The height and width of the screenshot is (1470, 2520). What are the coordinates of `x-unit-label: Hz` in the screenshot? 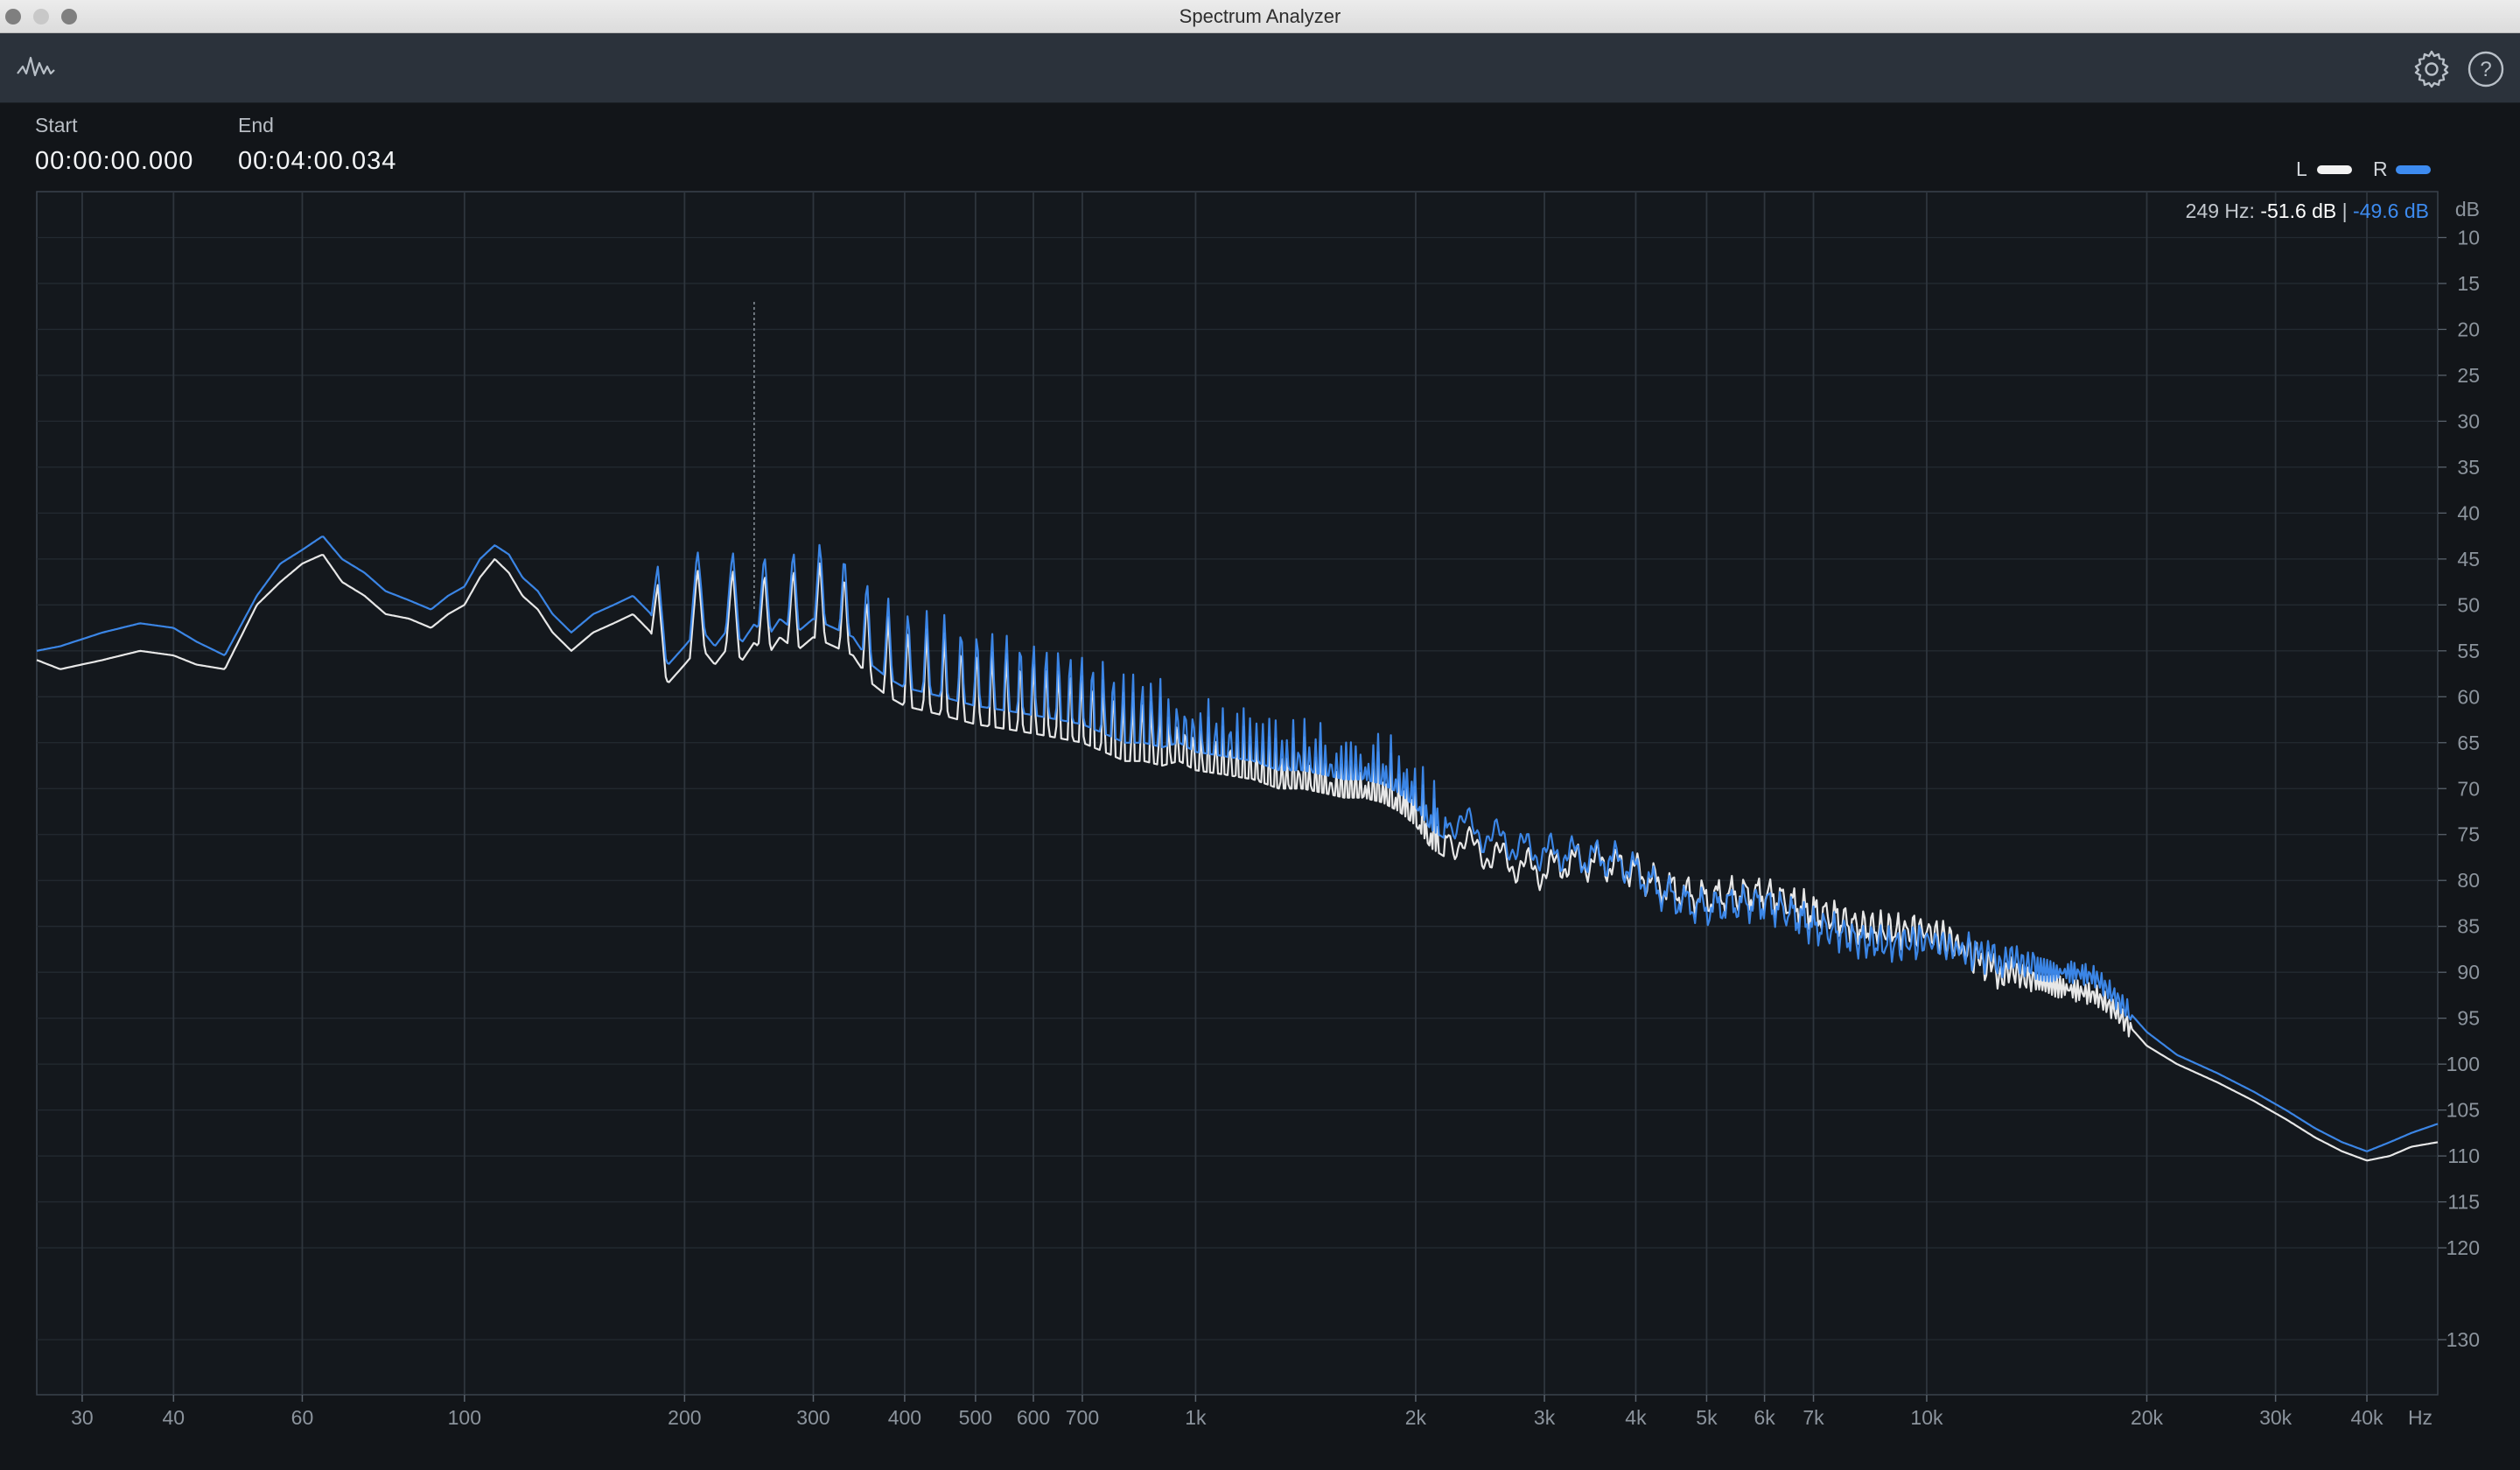 It's located at (2420, 1417).